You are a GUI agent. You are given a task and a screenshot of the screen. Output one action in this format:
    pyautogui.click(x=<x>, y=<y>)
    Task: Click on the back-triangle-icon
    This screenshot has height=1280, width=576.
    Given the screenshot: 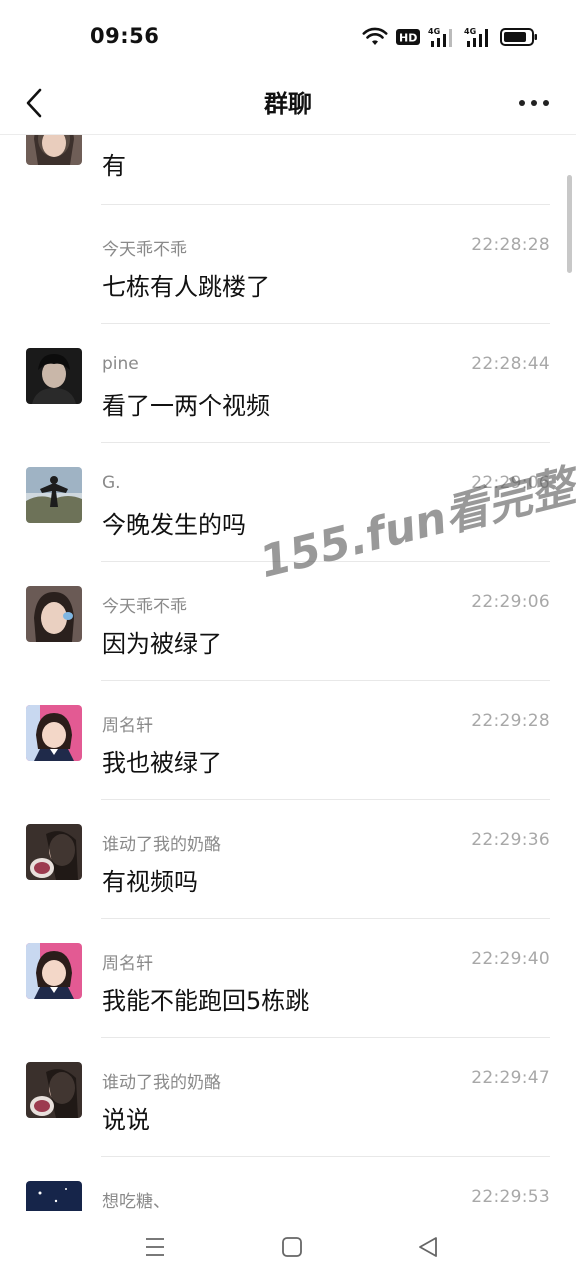 What is the action you would take?
    pyautogui.click(x=428, y=1247)
    